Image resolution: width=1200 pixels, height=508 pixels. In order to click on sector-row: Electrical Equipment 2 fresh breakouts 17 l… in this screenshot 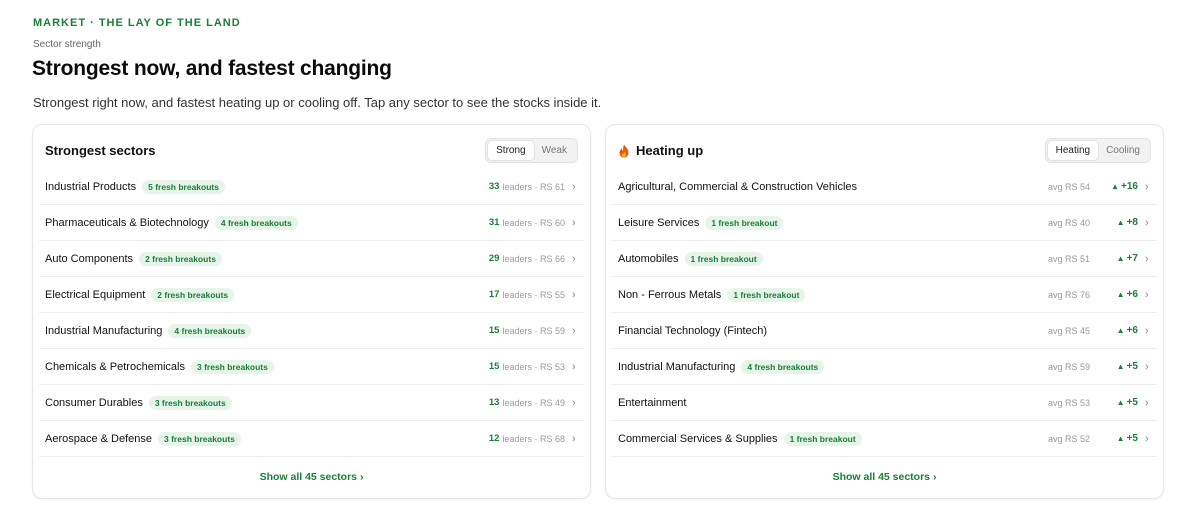, I will do `click(311, 295)`.